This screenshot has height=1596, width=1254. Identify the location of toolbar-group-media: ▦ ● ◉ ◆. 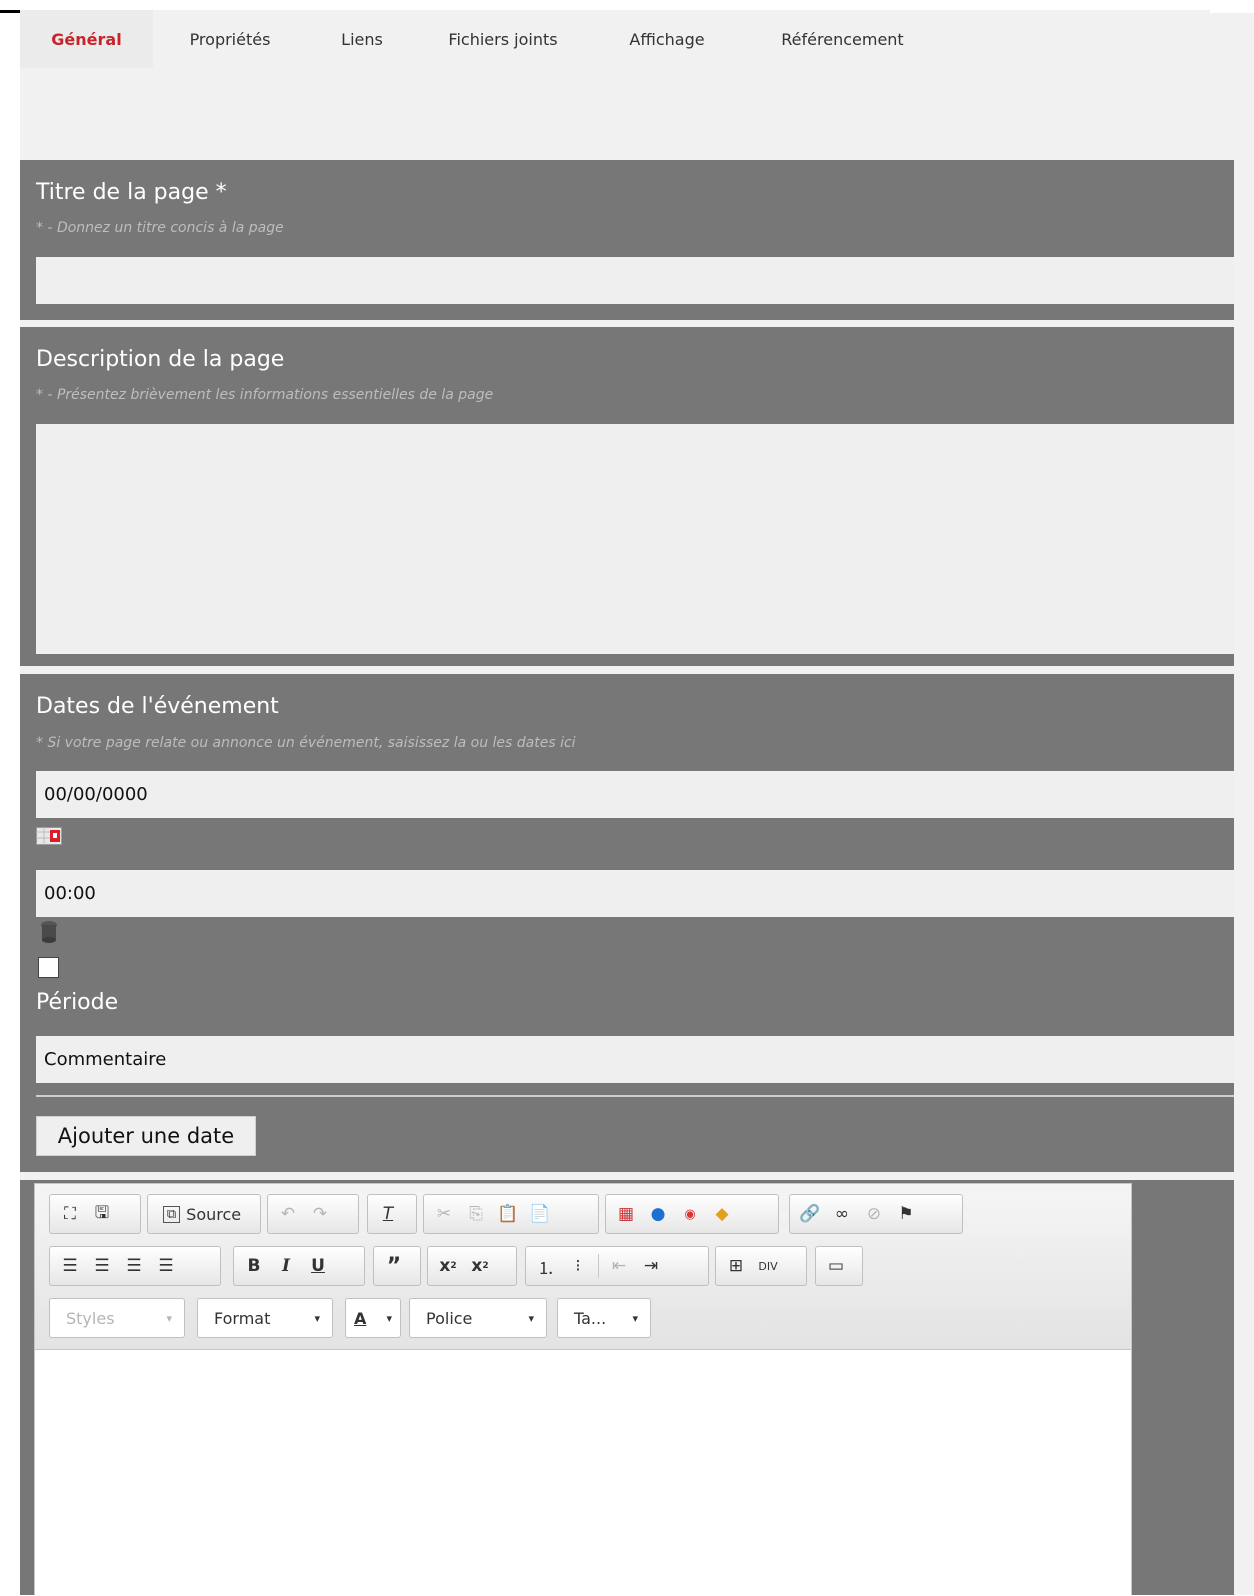
(692, 1214).